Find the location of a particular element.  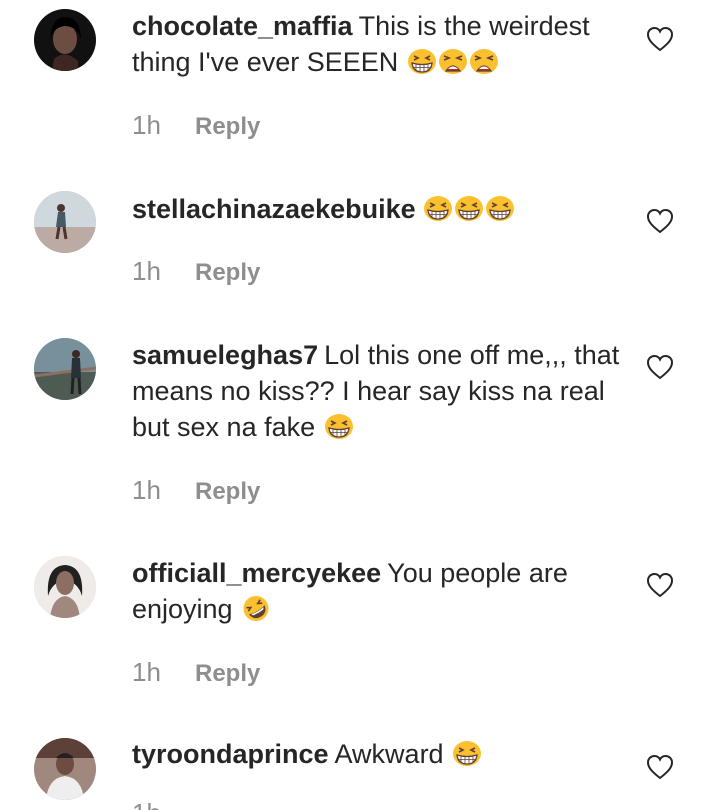

comment-username: stellachinazaekebuike is located at coordinates (274, 209).